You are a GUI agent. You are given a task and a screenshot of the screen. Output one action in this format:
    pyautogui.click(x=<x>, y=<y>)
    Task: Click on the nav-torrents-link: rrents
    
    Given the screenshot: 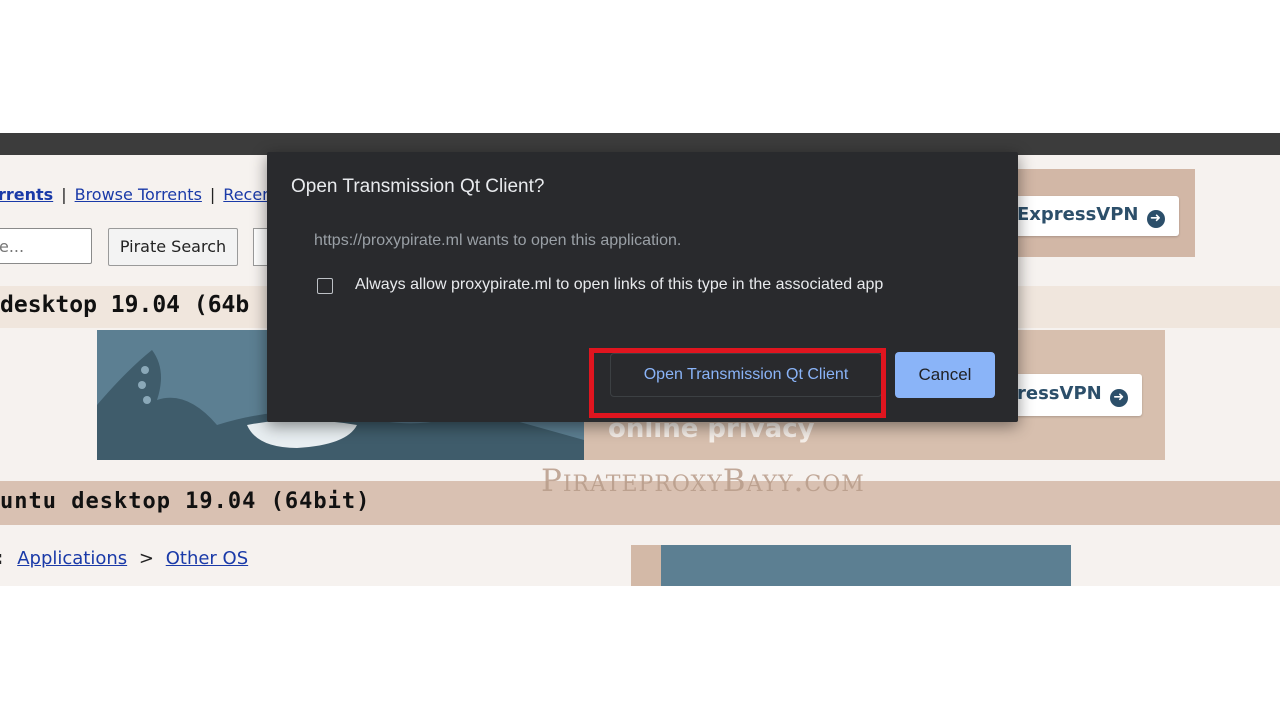 What is the action you would take?
    pyautogui.click(x=26, y=194)
    